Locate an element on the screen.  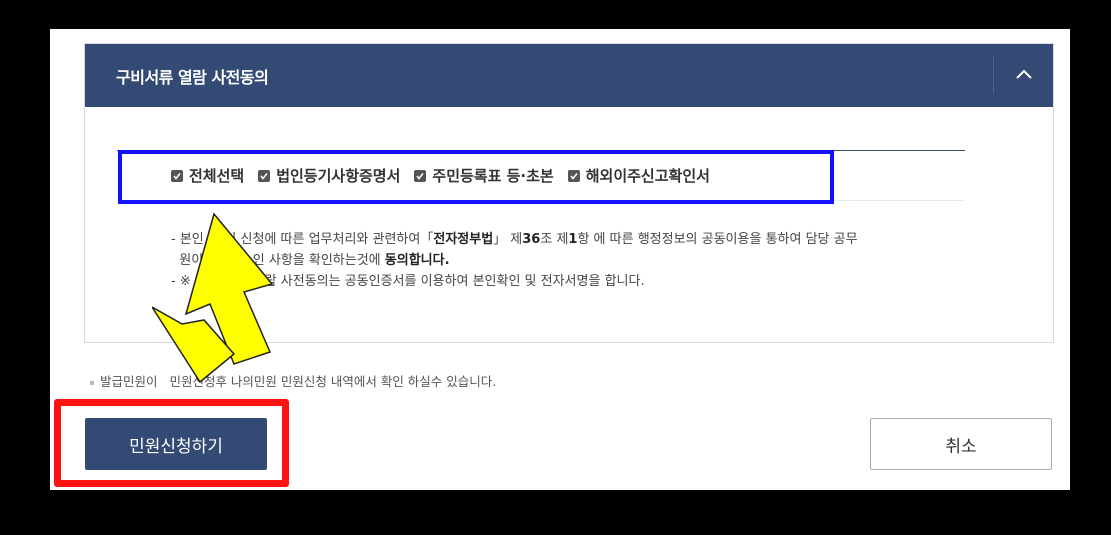
cancel-button: 취소 is located at coordinates (961, 444).